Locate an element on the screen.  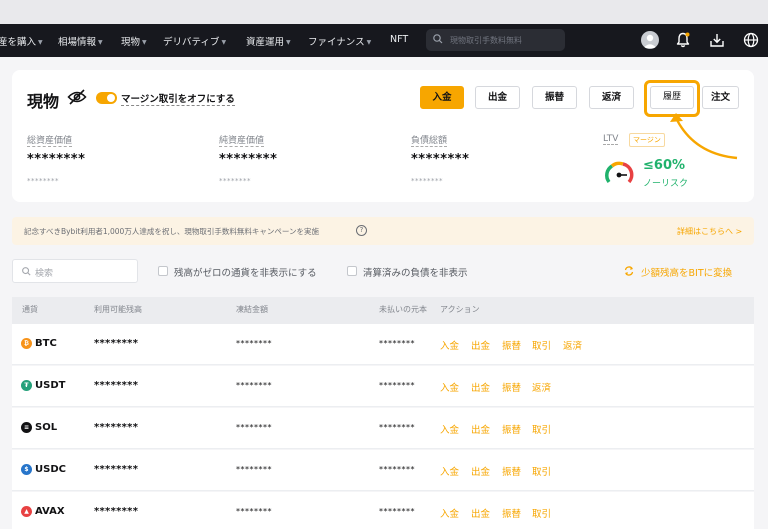
ltv-value: ≤60% is located at coordinates (664, 165).